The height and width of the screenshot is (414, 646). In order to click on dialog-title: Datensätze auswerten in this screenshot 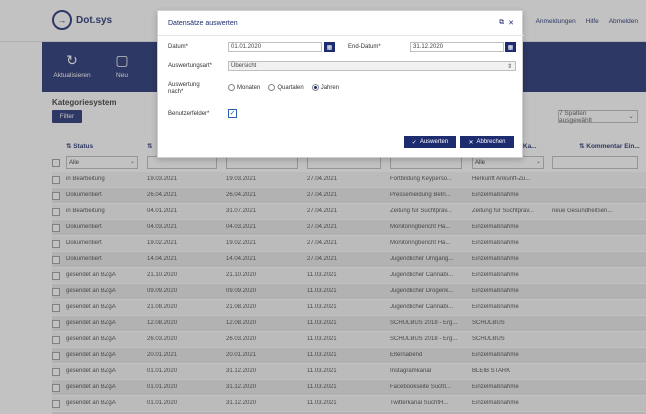, I will do `click(203, 23)`.